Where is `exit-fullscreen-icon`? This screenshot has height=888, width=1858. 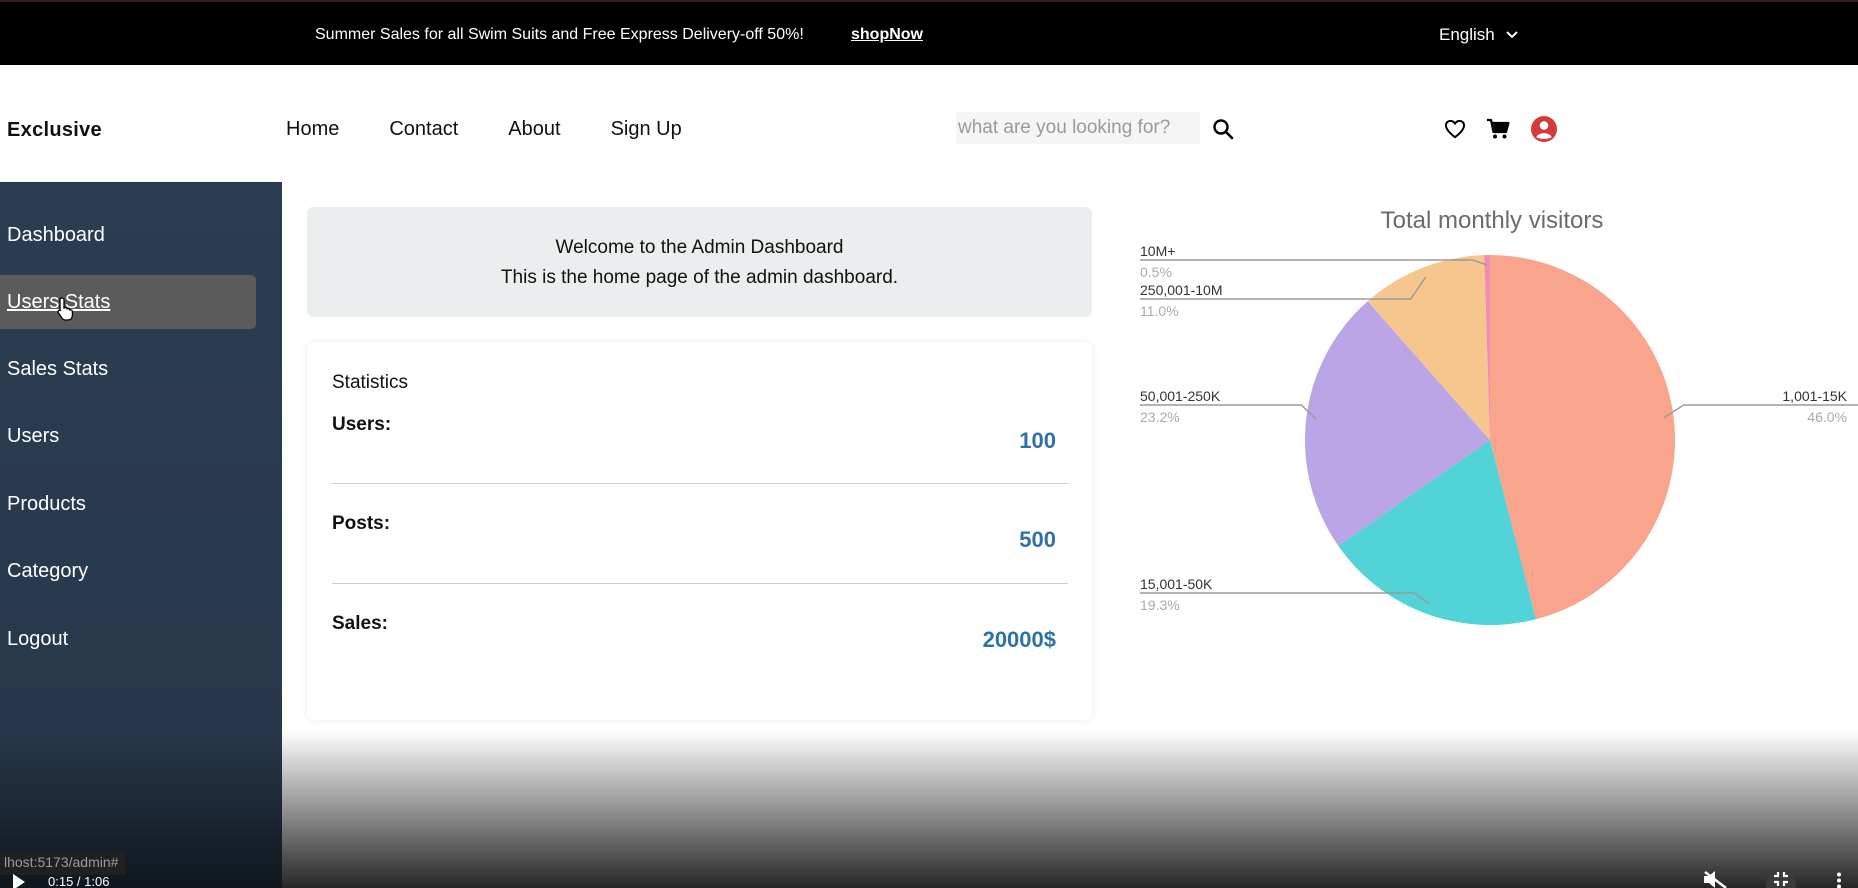 exit-fullscreen-icon is located at coordinates (1781, 879).